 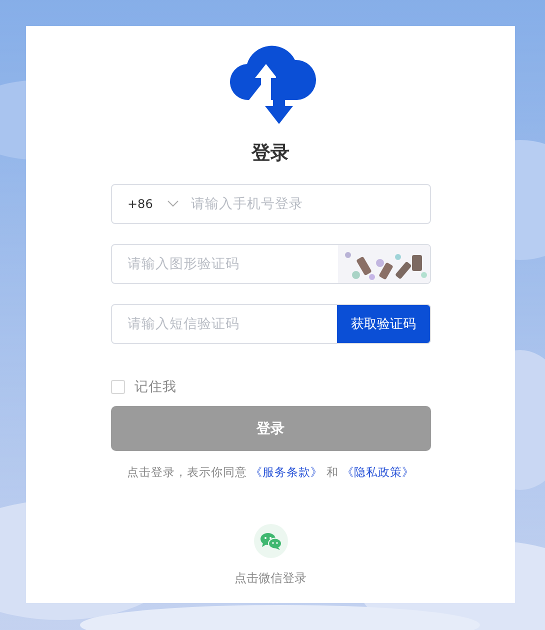 What do you see at coordinates (172, 204) in the screenshot?
I see `chevron-down-icon` at bounding box center [172, 204].